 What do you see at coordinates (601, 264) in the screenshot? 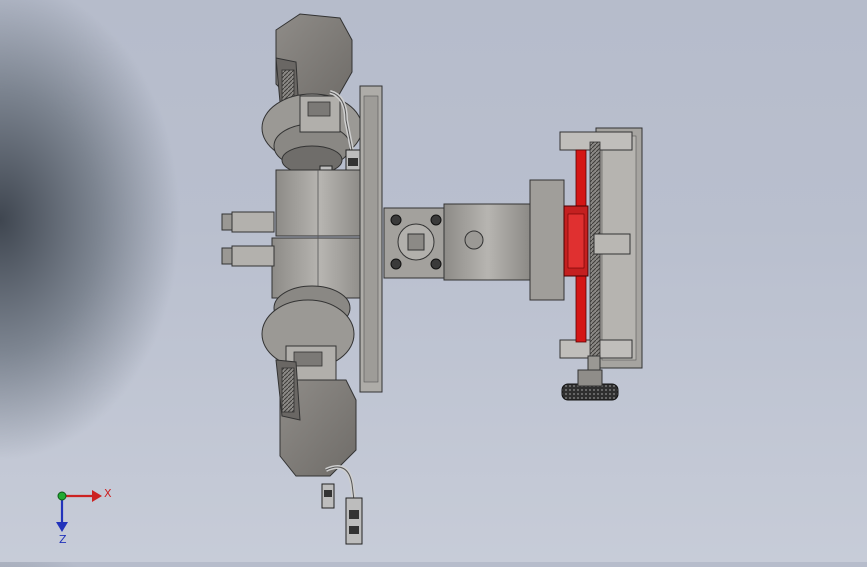
I see `linear-slide` at bounding box center [601, 264].